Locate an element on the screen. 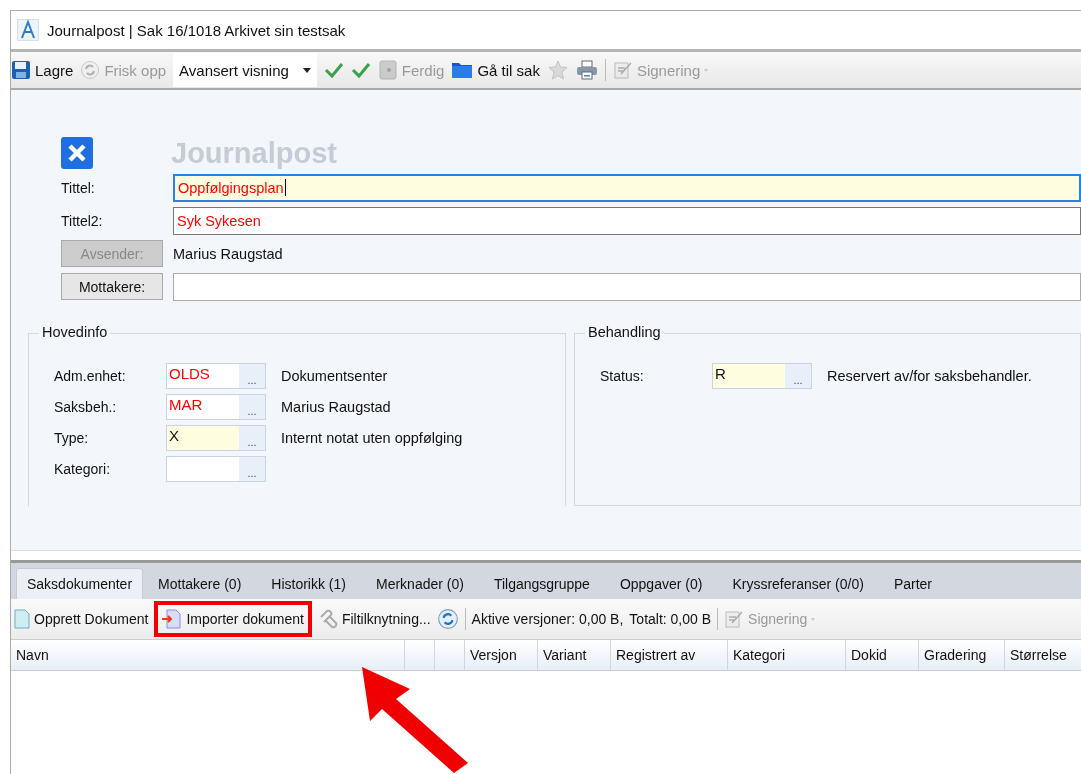 Image resolution: width=1081 pixels, height=774 pixels. tab: Merknader (0) is located at coordinates (420, 584).